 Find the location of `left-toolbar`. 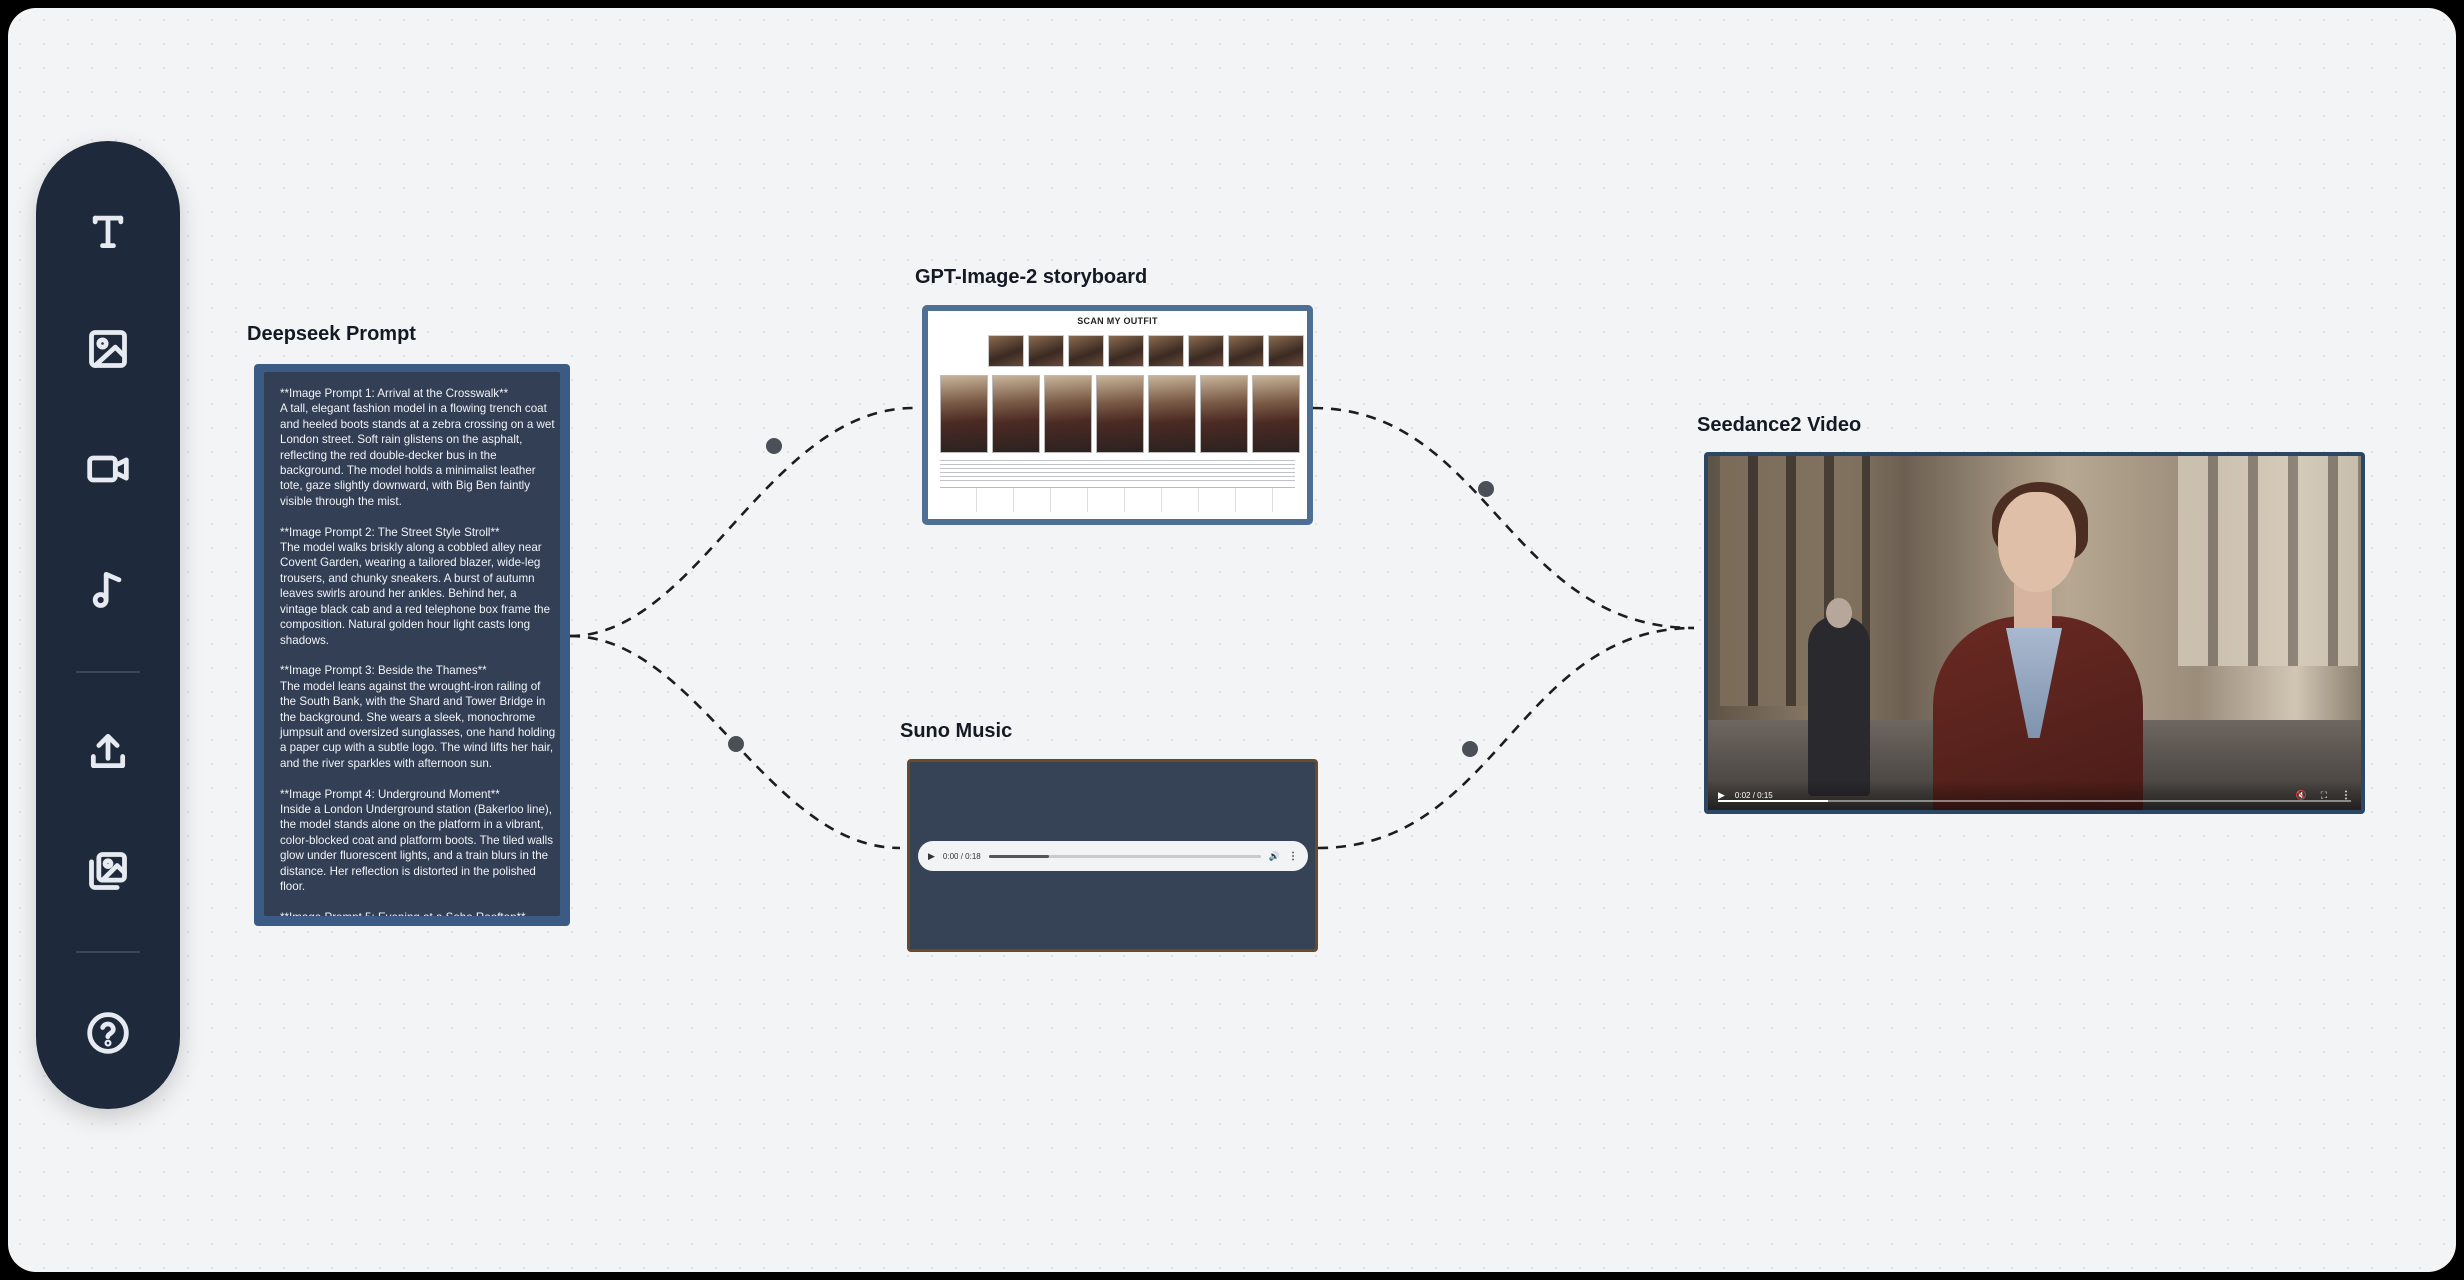

left-toolbar is located at coordinates (108, 625).